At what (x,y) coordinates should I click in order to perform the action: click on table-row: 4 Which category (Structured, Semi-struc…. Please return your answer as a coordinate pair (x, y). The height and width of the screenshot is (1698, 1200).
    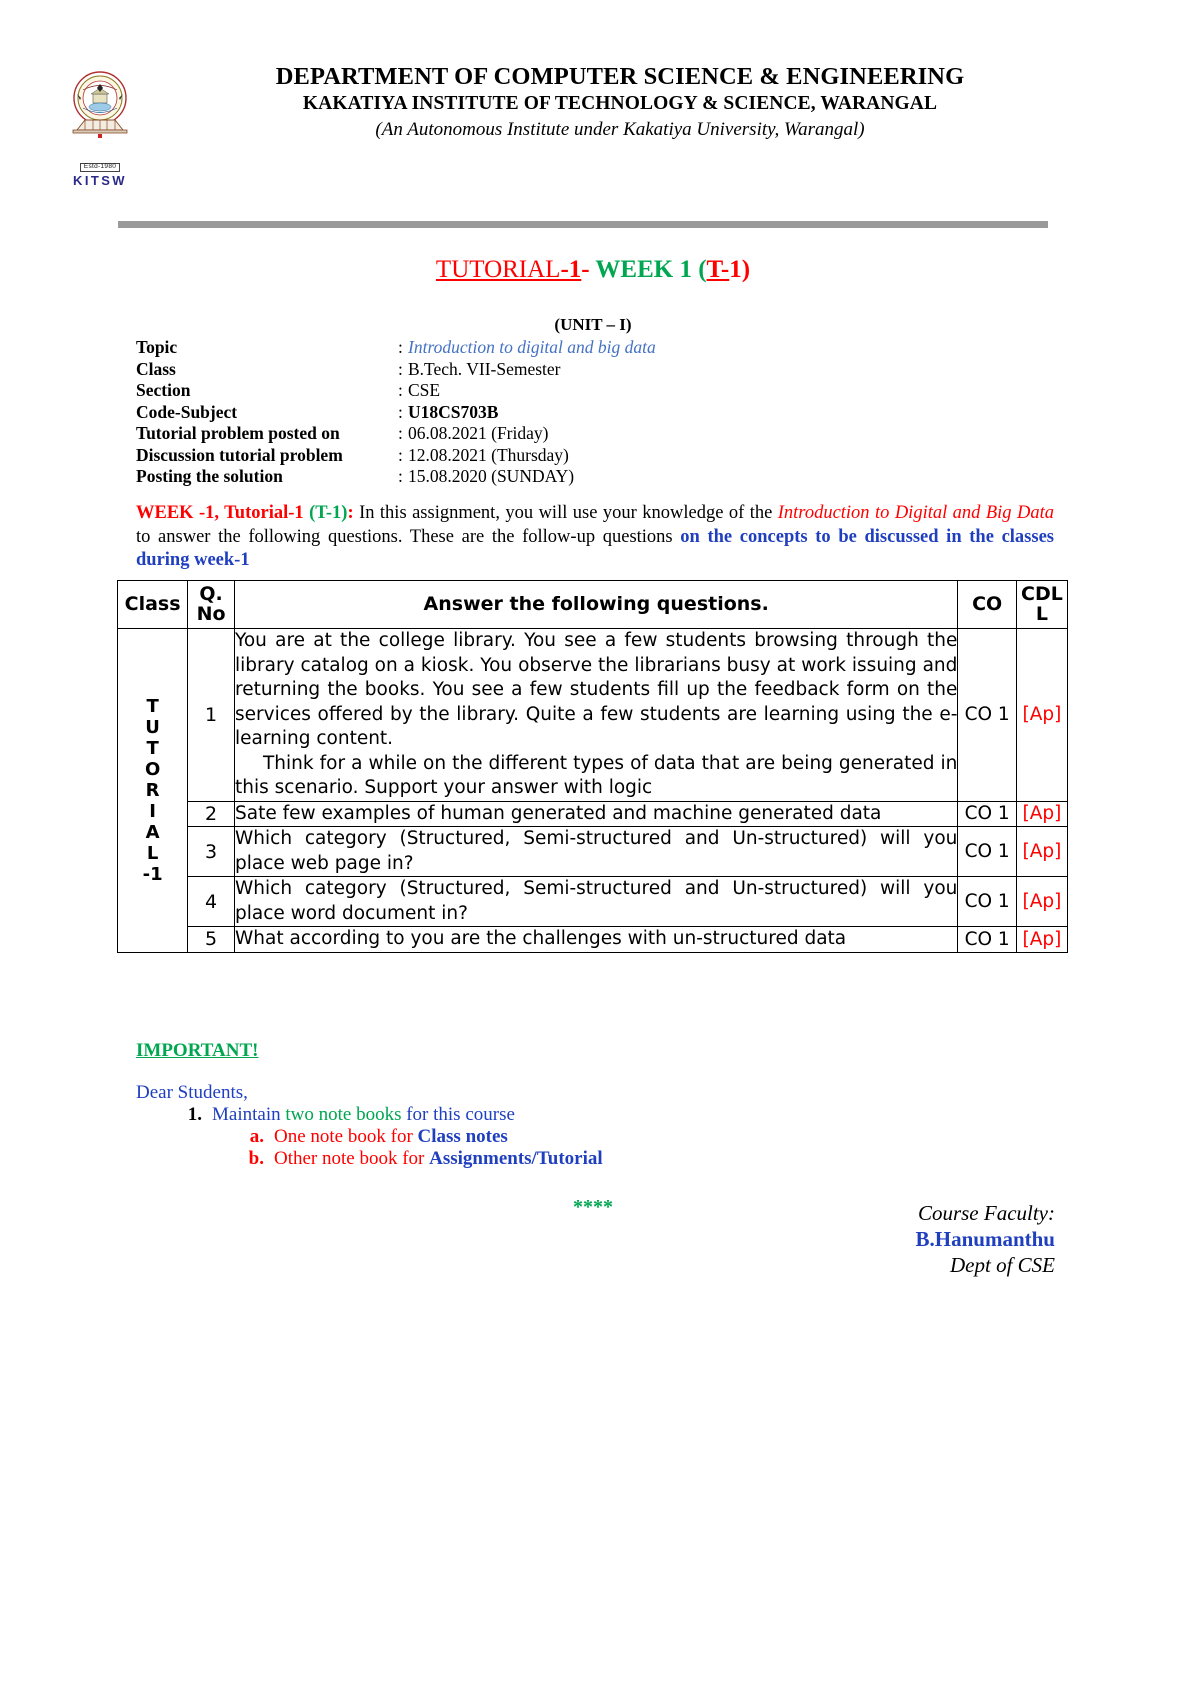
    Looking at the image, I should click on (593, 901).